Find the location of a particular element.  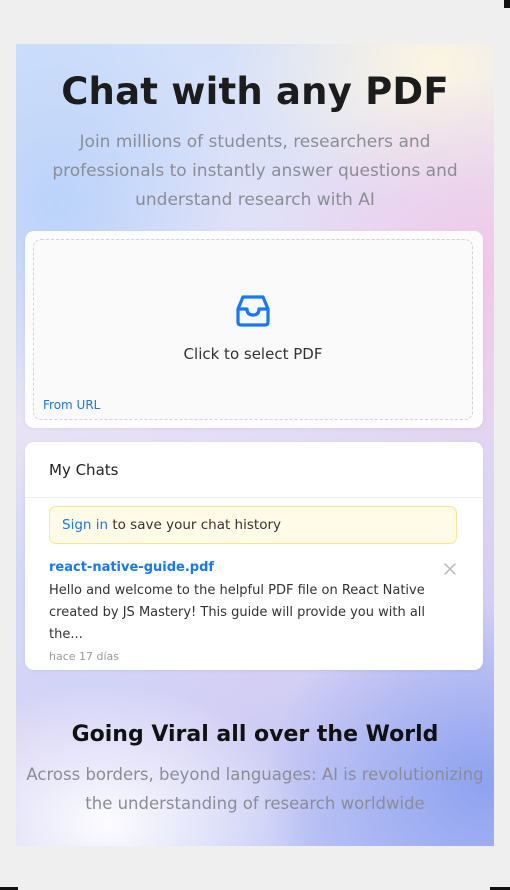

select-pdf-label: Click to select PDF is located at coordinates (253, 354).